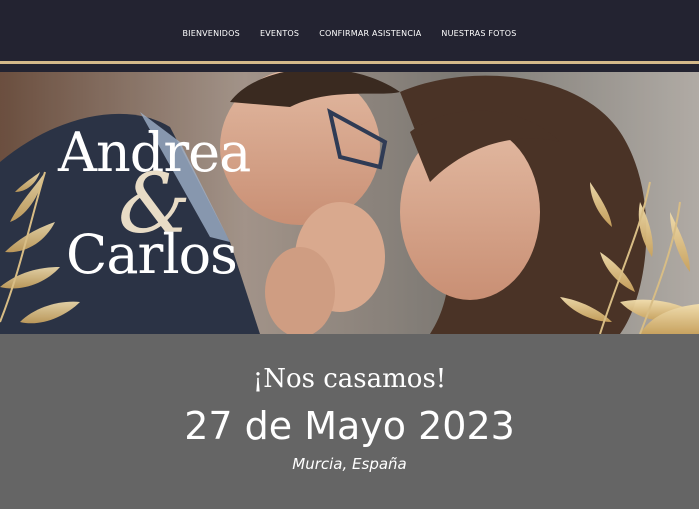  I want to click on nav-link-confirmar-asistencia: CONFIRMAR ASISTENCIA, so click(370, 31).